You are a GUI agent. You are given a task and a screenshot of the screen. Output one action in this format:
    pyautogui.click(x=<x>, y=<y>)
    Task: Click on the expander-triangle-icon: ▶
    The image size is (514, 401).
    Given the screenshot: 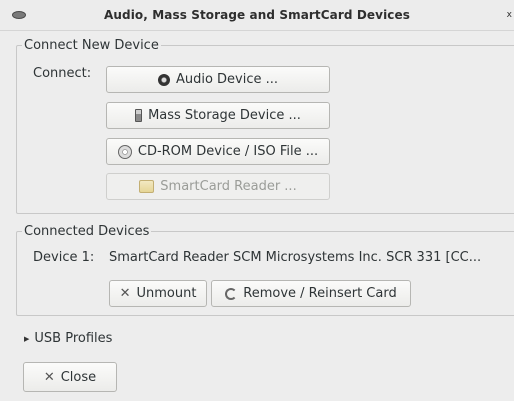 What is the action you would take?
    pyautogui.click(x=27, y=338)
    